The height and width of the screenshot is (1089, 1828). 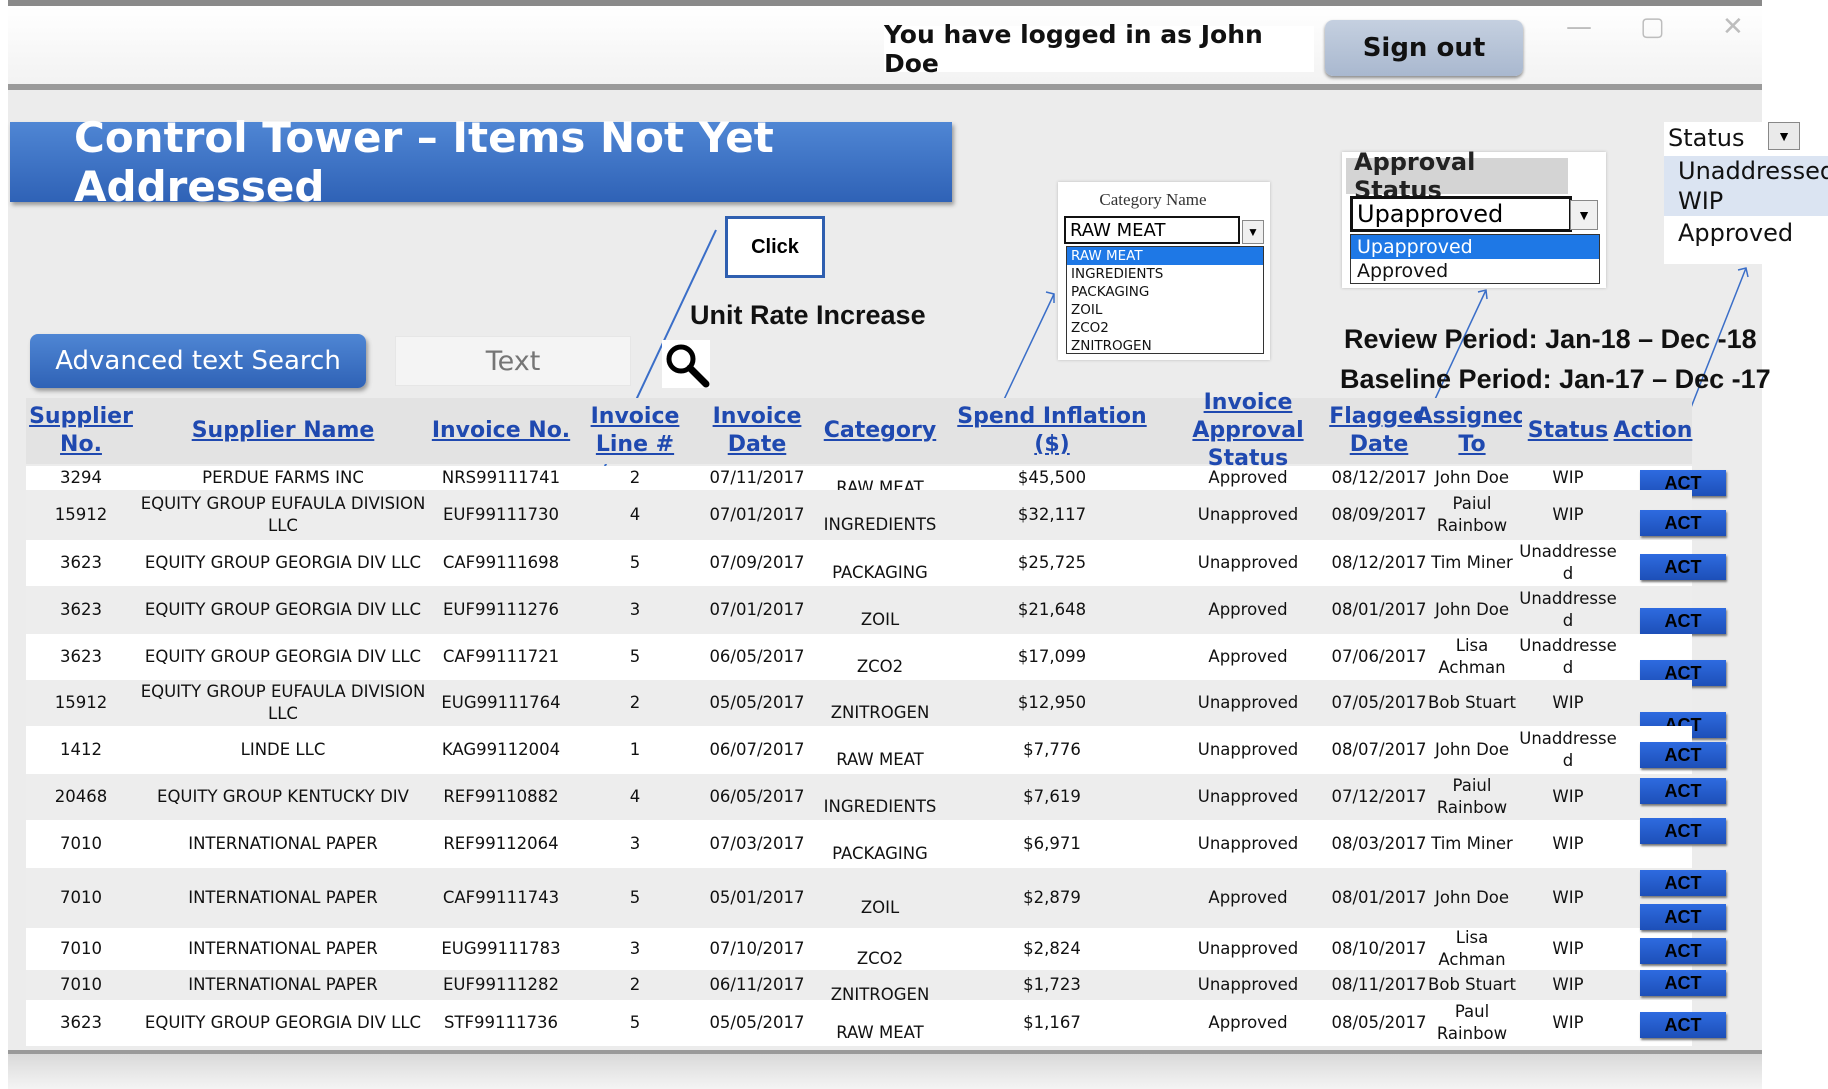 What do you see at coordinates (1379, 702) in the screenshot?
I see `cell-flagged: 07/05/2017` at bounding box center [1379, 702].